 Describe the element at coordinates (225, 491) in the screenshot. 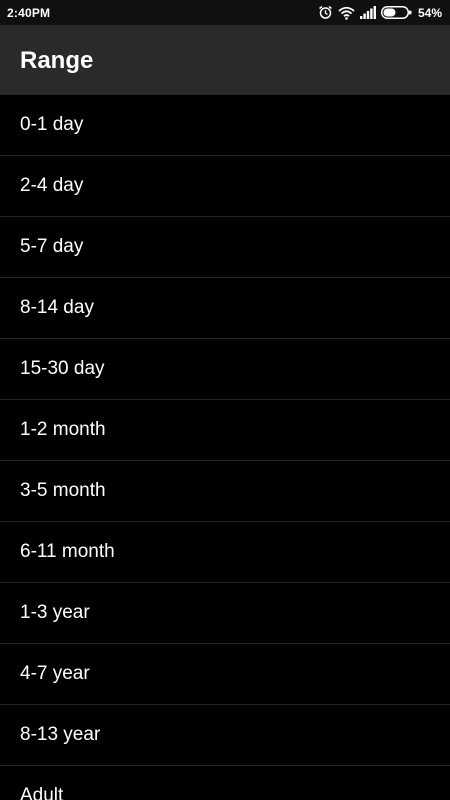

I see `range-item-3-5-month: 3-5 month` at that location.